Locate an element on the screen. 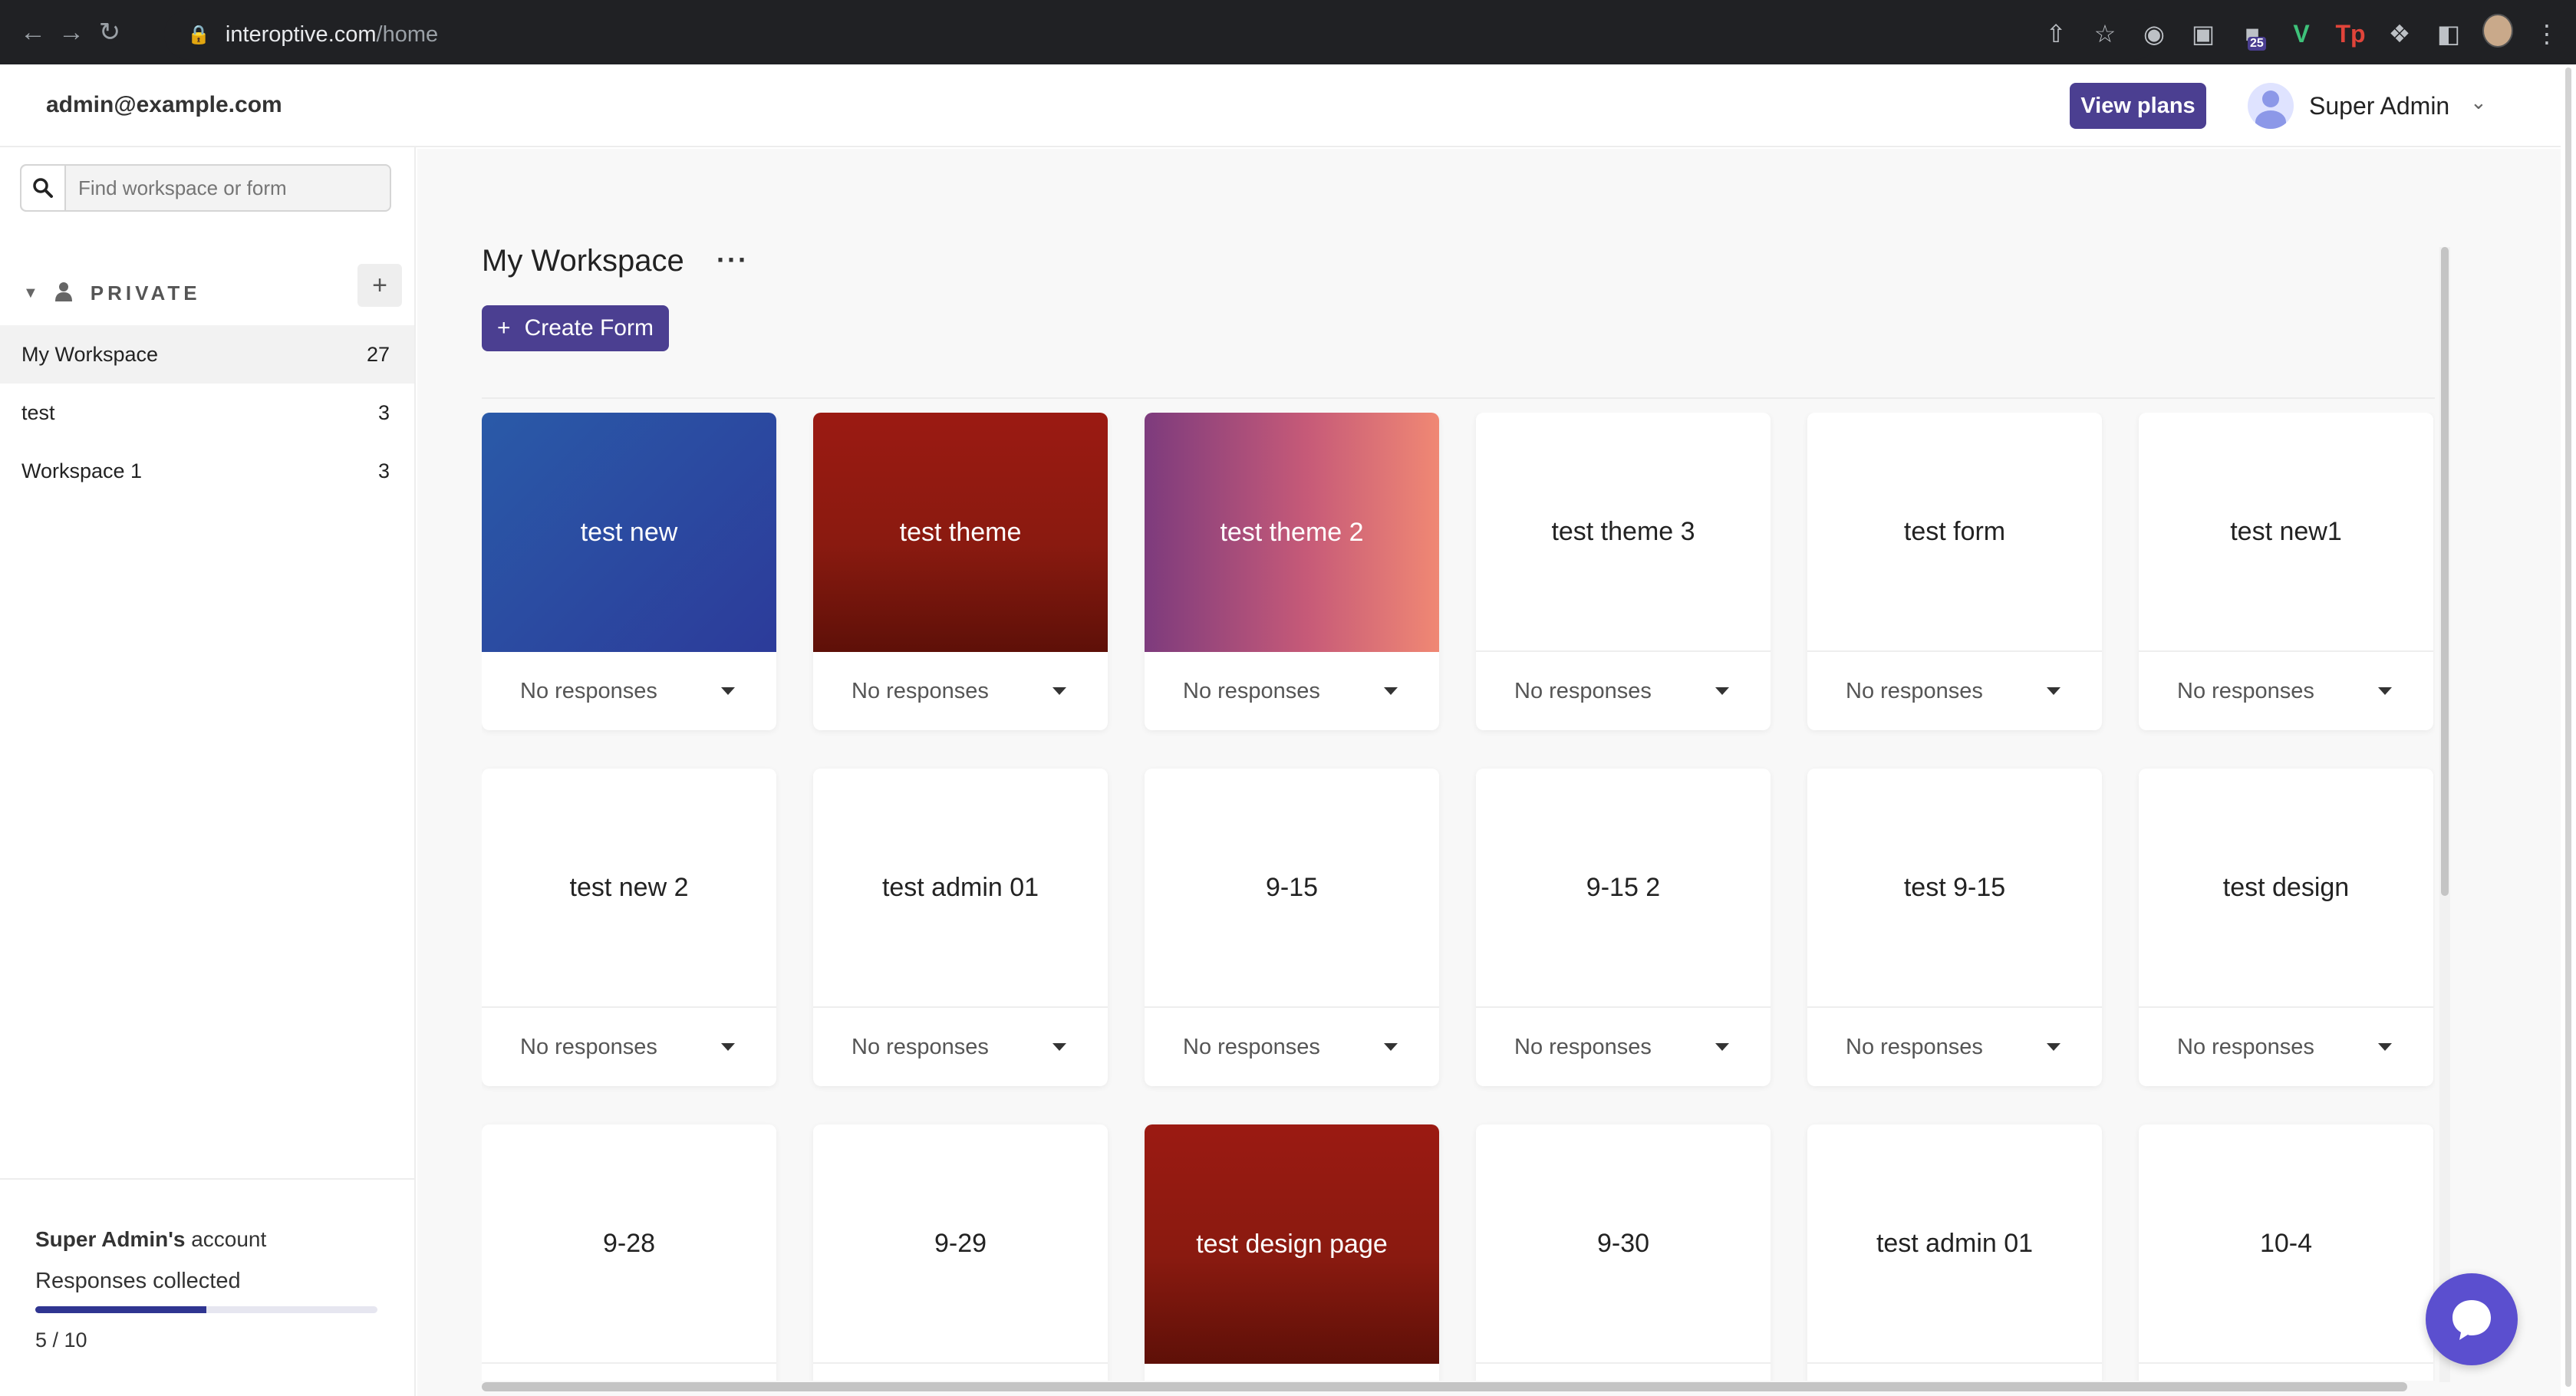  create-form-button: + Create Form is located at coordinates (575, 328).